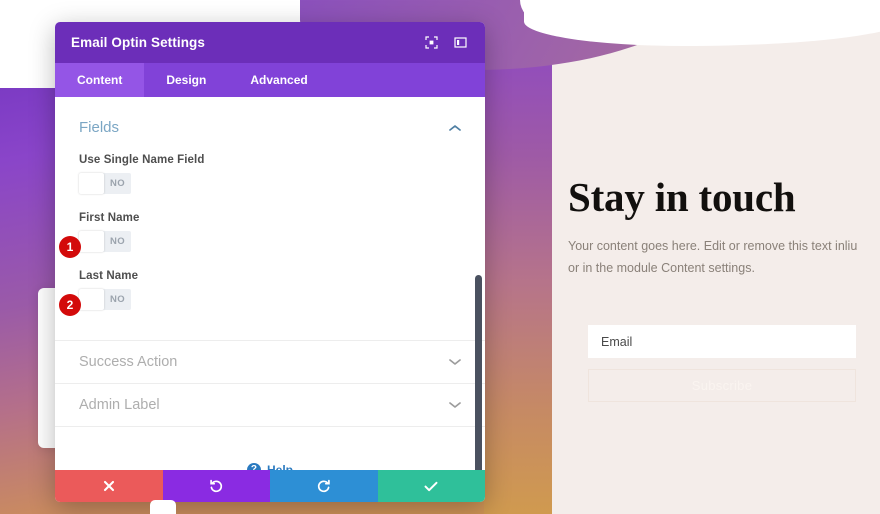 Image resolution: width=880 pixels, height=514 pixels. I want to click on cancel-button, so click(109, 486).